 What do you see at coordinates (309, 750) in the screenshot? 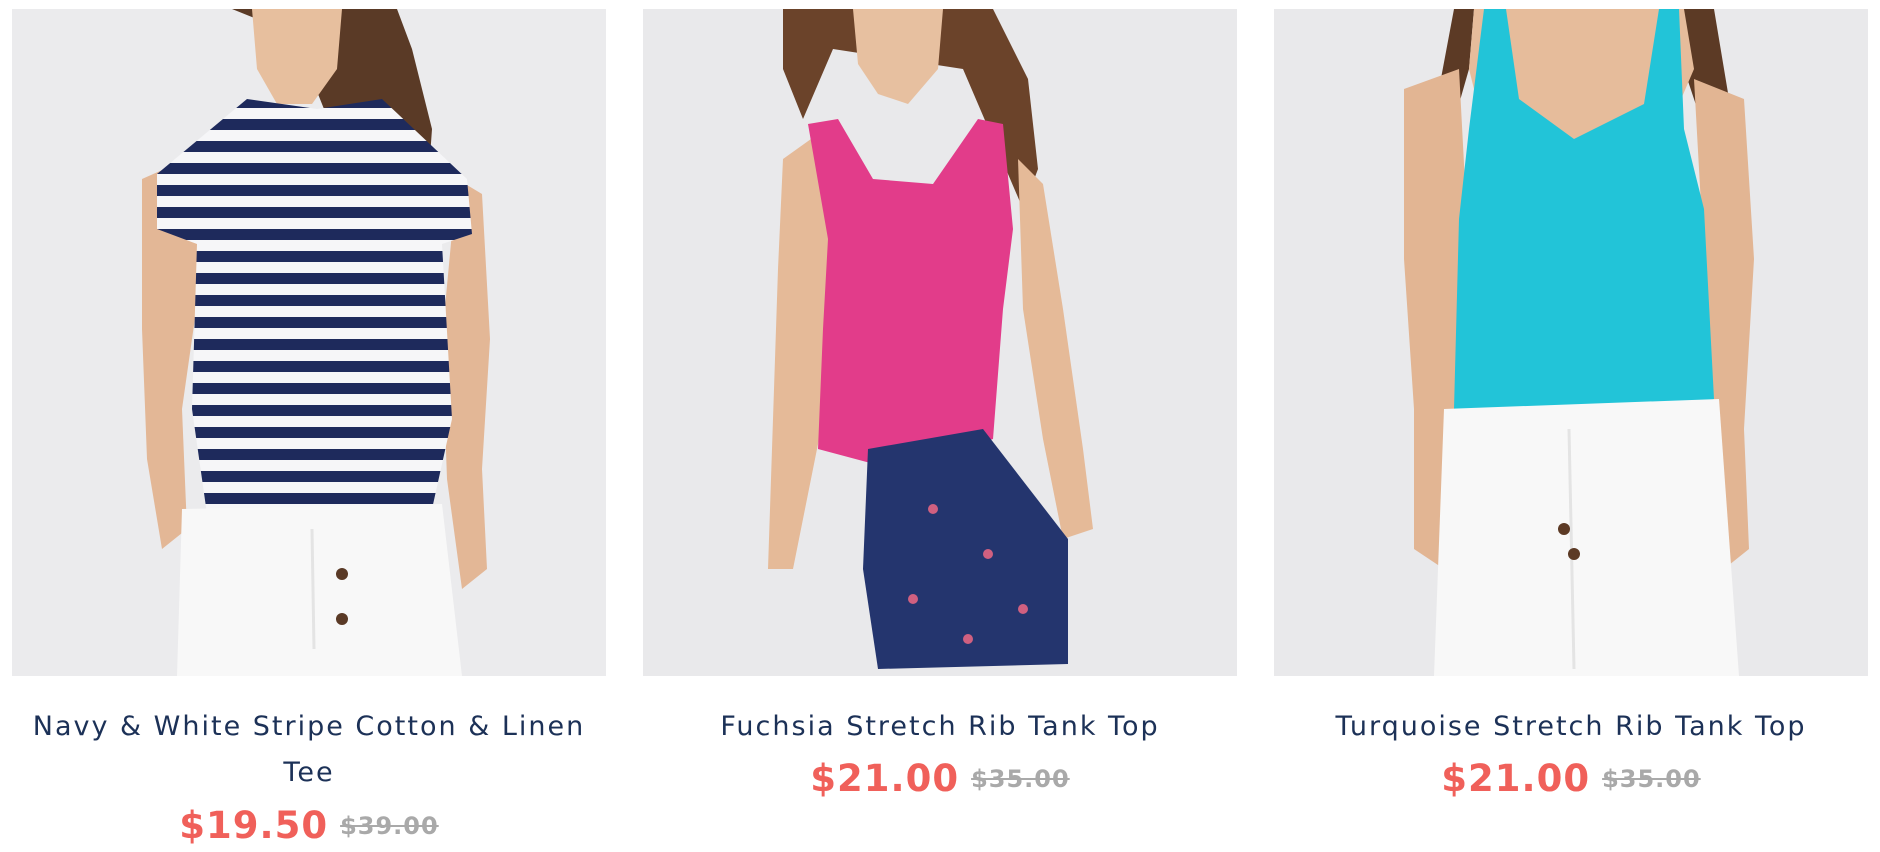
I see `product-title: Navy & White Stripe Cotton & Linen Tee` at bounding box center [309, 750].